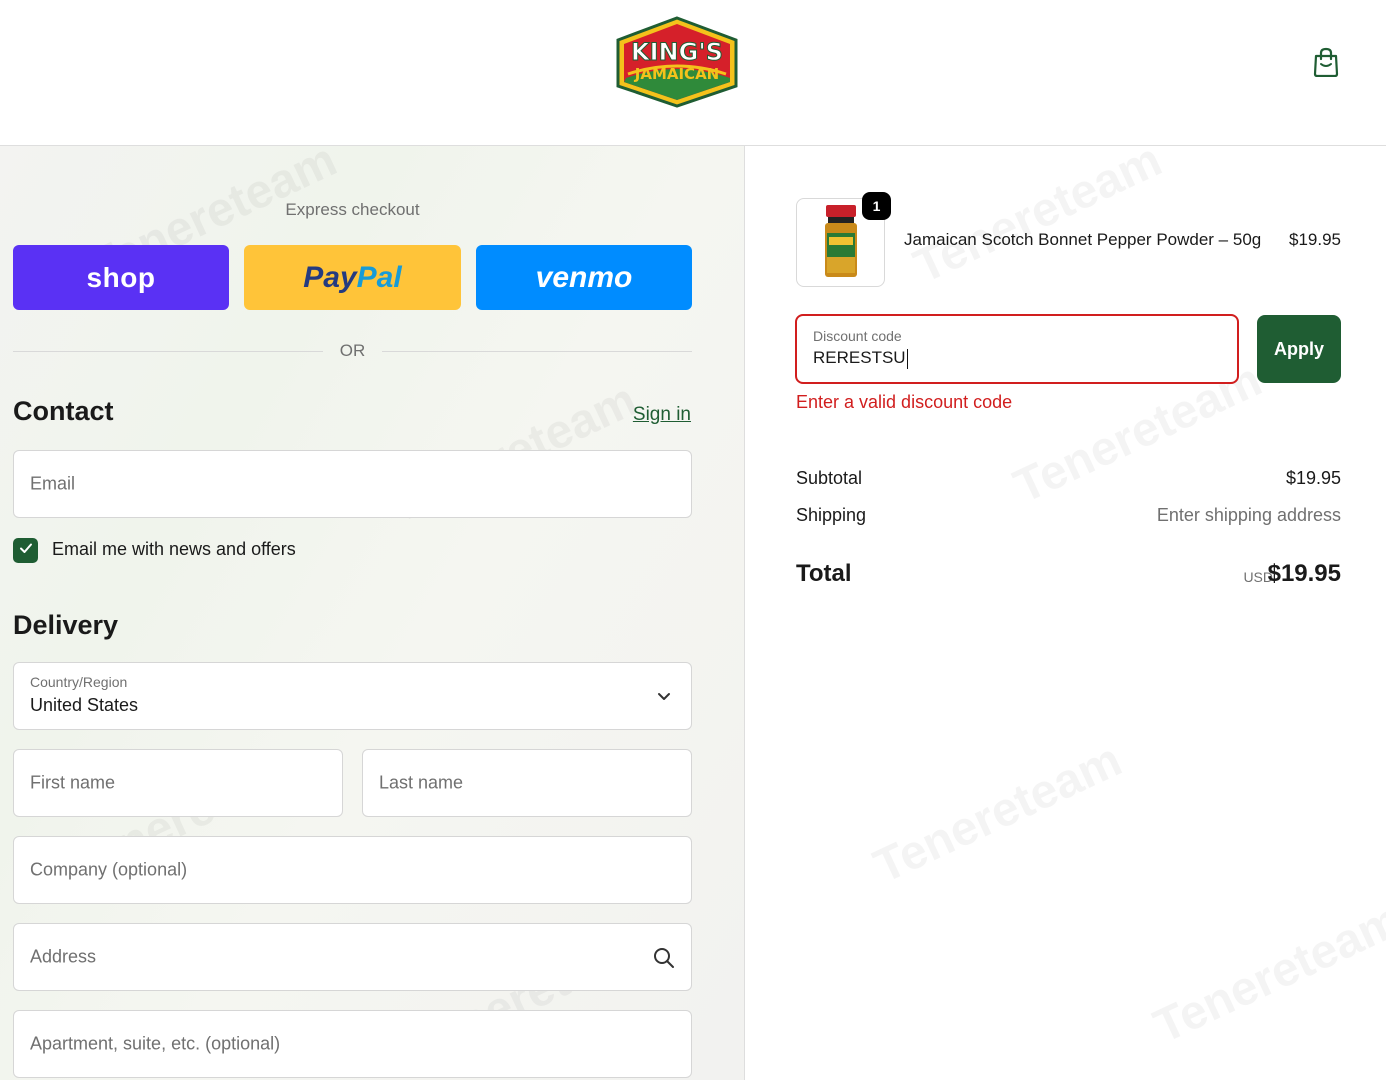  I want to click on subtotal-value: $19.95, so click(1313, 478).